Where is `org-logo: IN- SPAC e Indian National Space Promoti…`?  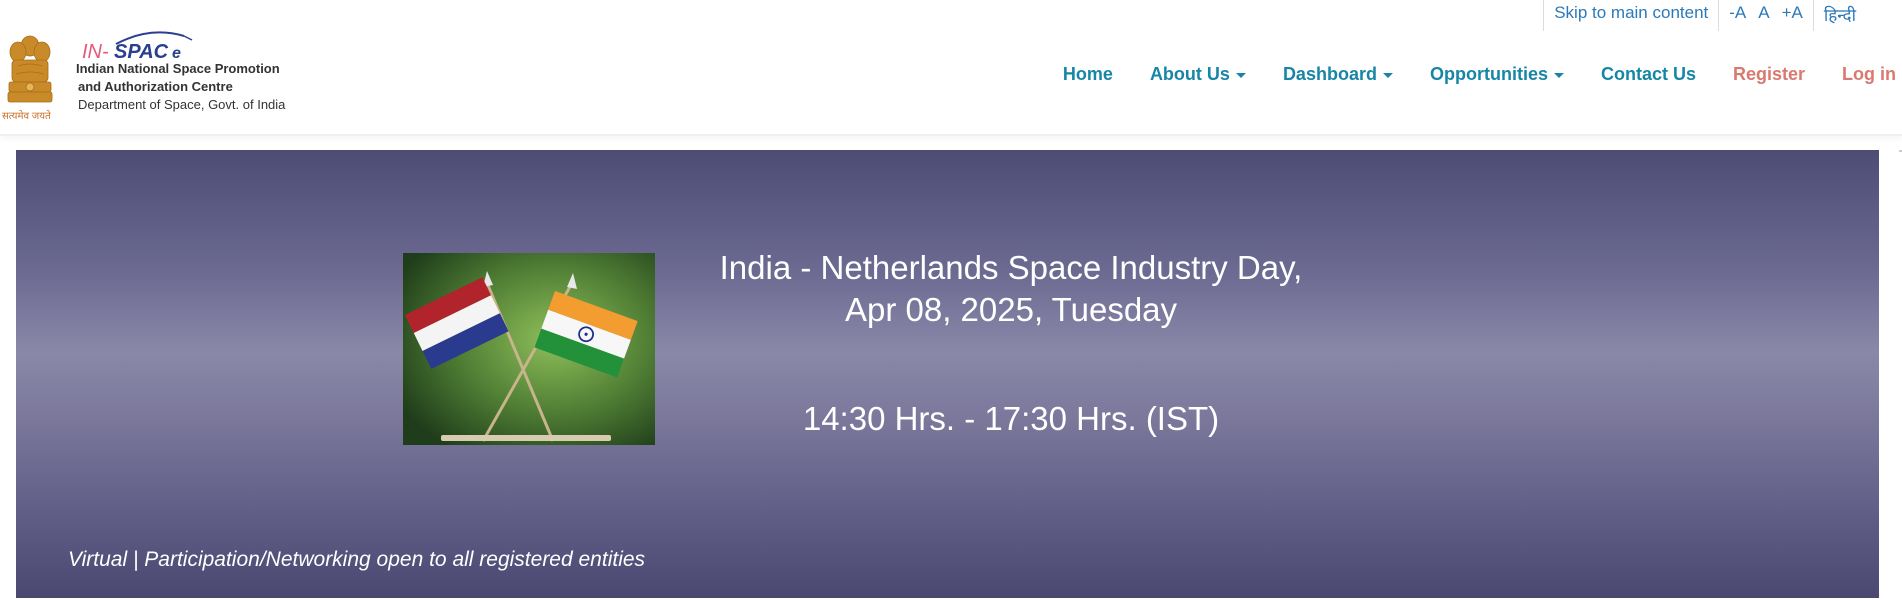
org-logo: IN- SPAC e Indian National Space Promoti… is located at coordinates (191, 75).